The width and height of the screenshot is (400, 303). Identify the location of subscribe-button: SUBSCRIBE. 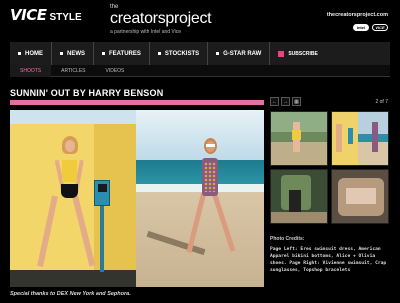
(297, 53).